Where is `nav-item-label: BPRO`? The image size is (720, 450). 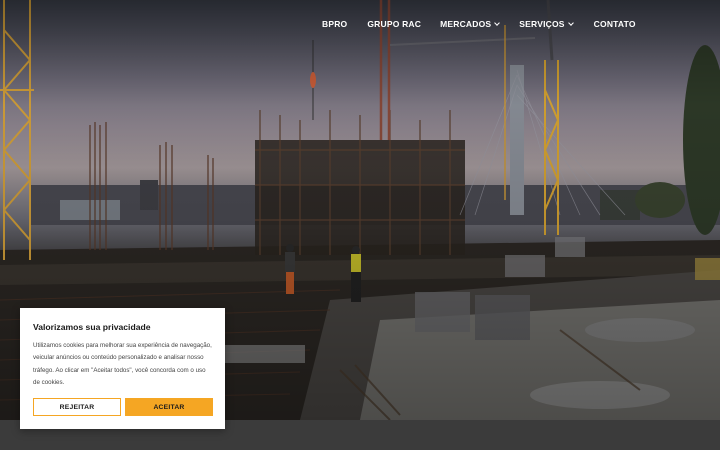 nav-item-label: BPRO is located at coordinates (335, 24).